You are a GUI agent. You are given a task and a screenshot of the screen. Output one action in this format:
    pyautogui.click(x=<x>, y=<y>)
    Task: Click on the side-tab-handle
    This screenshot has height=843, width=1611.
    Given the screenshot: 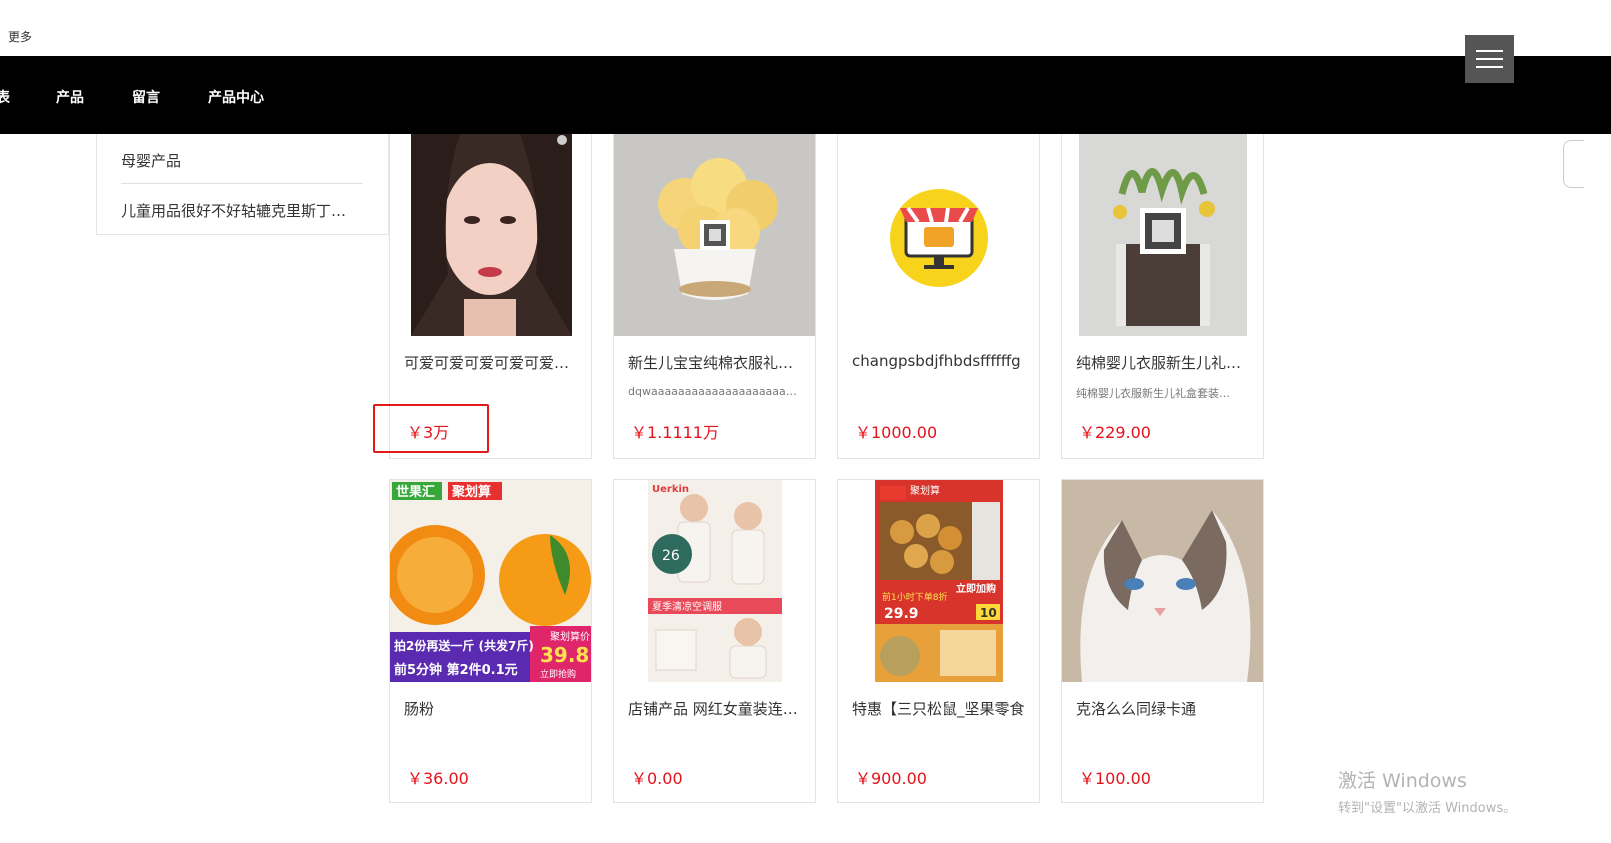 What is the action you would take?
    pyautogui.click(x=1573, y=164)
    